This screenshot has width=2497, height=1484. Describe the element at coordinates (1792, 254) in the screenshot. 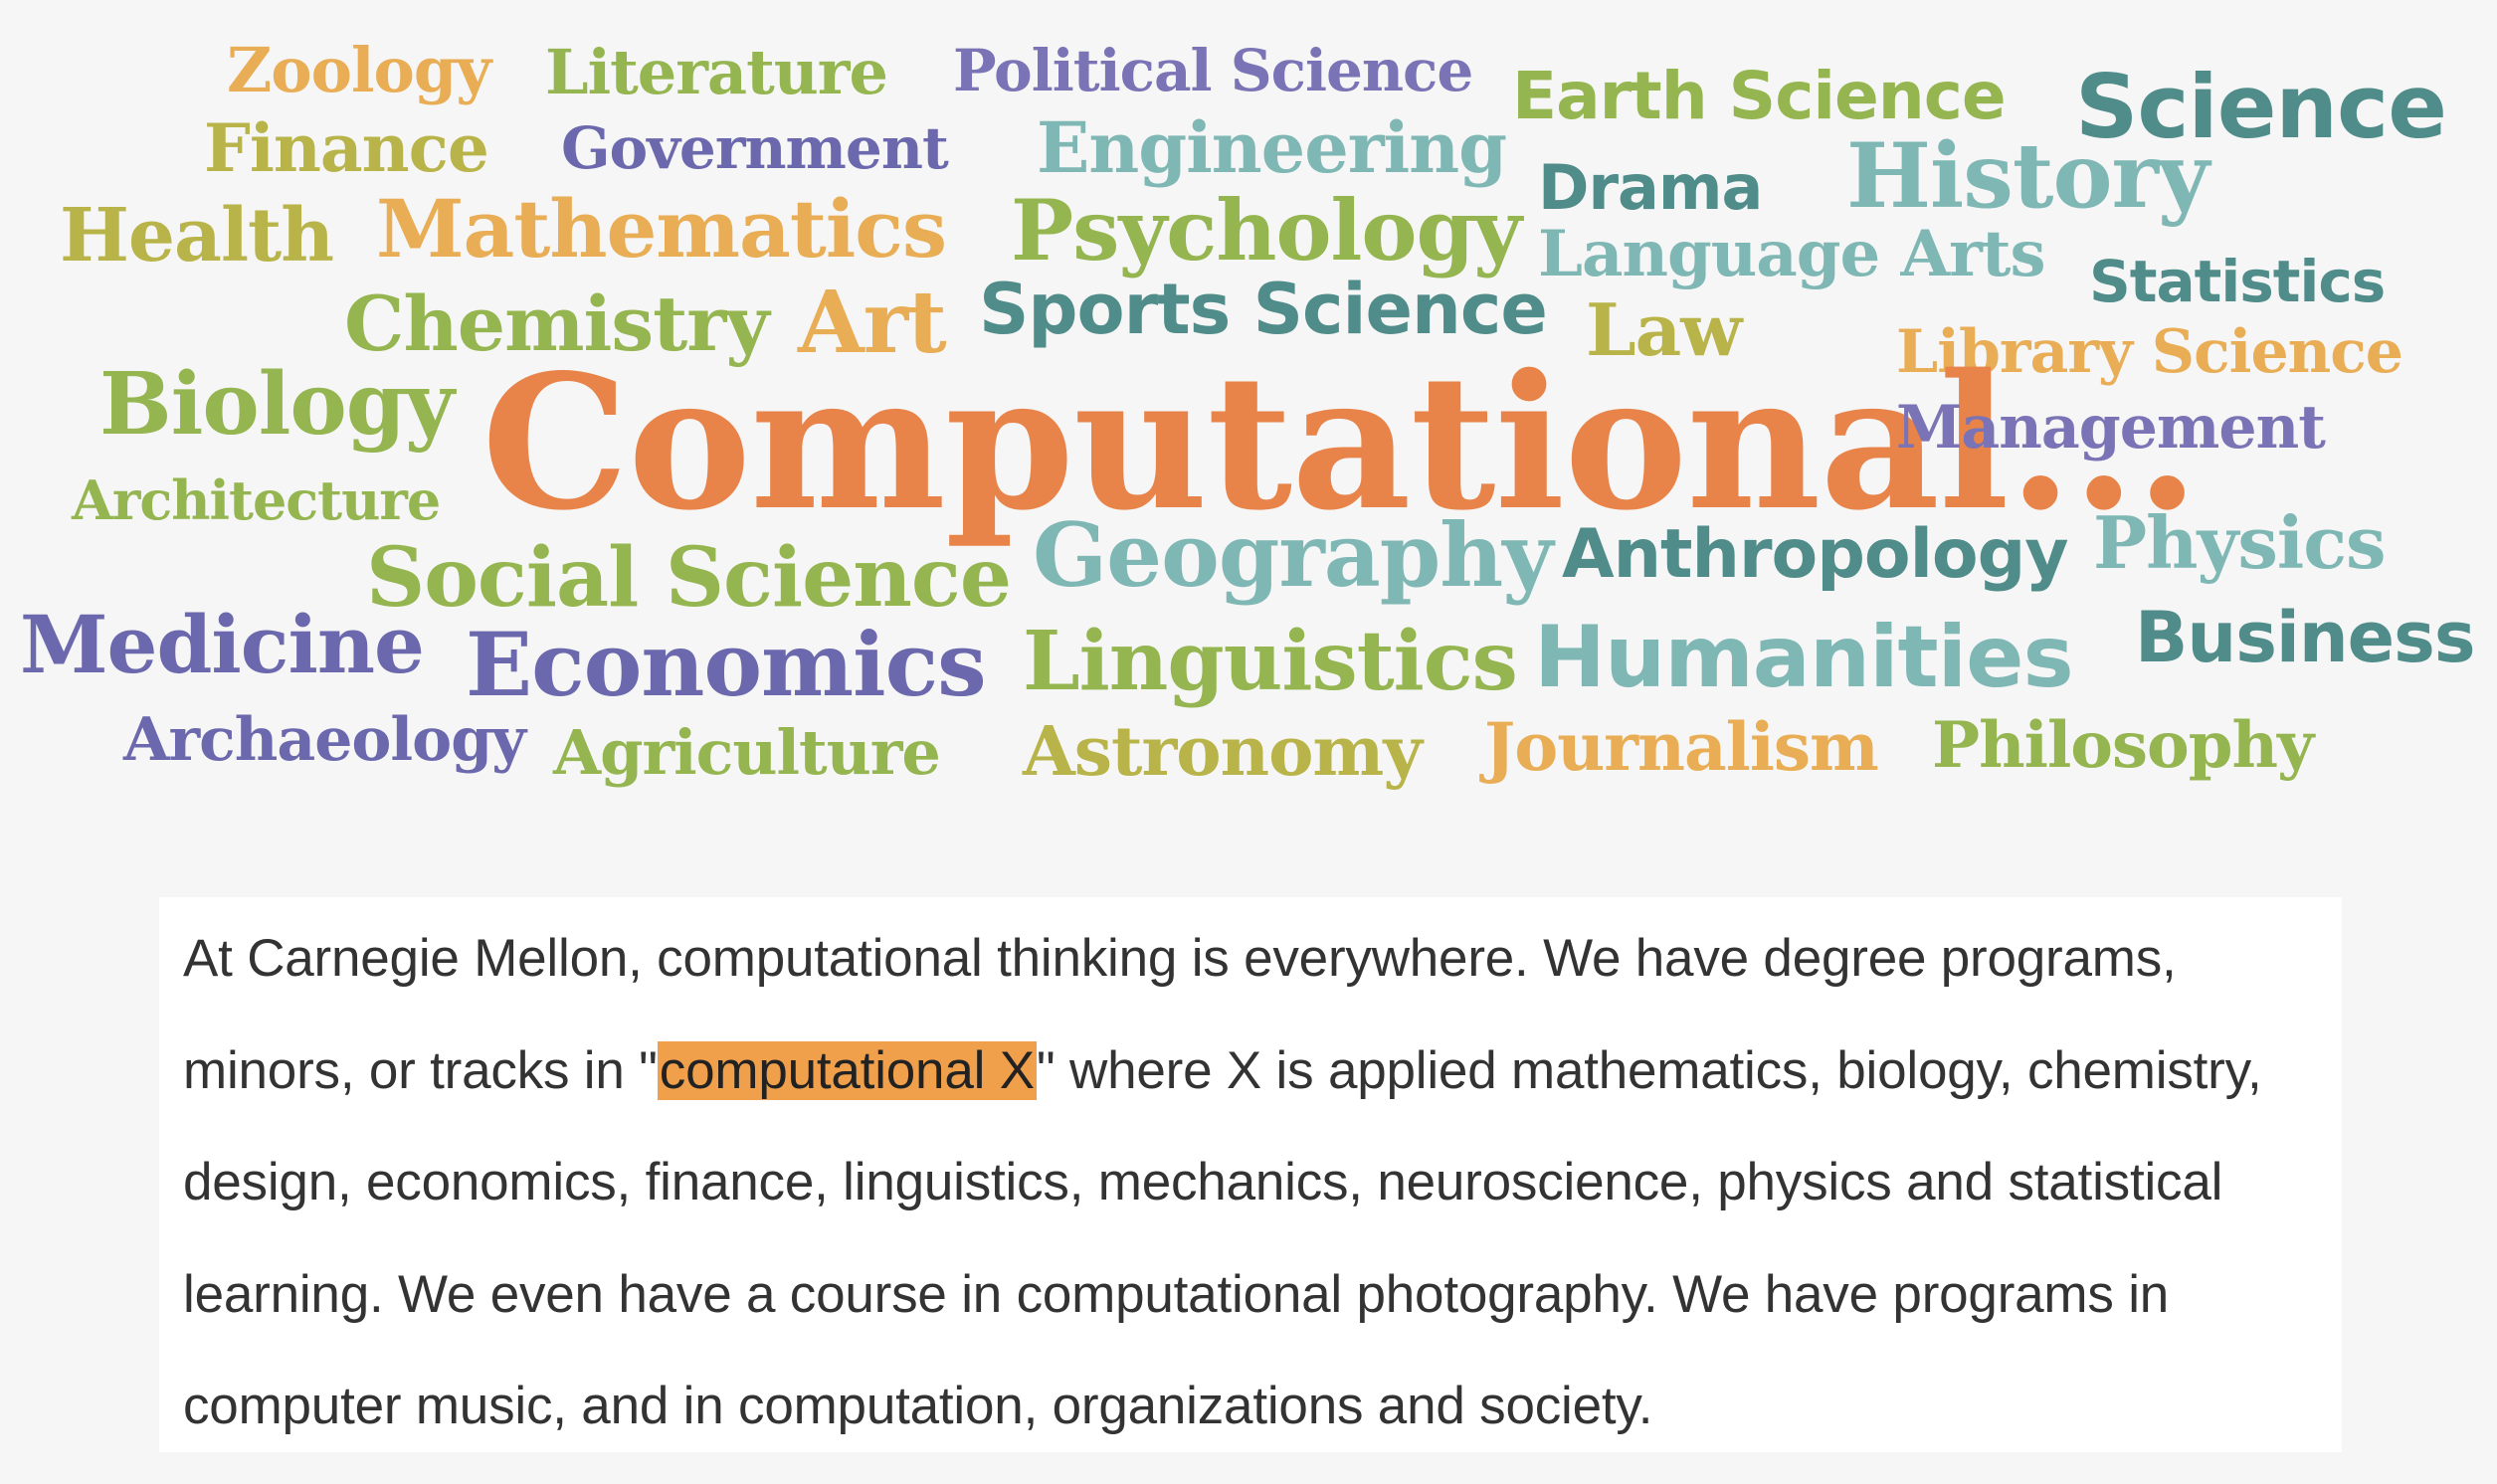

I see `word-language-arts: Language Arts` at that location.